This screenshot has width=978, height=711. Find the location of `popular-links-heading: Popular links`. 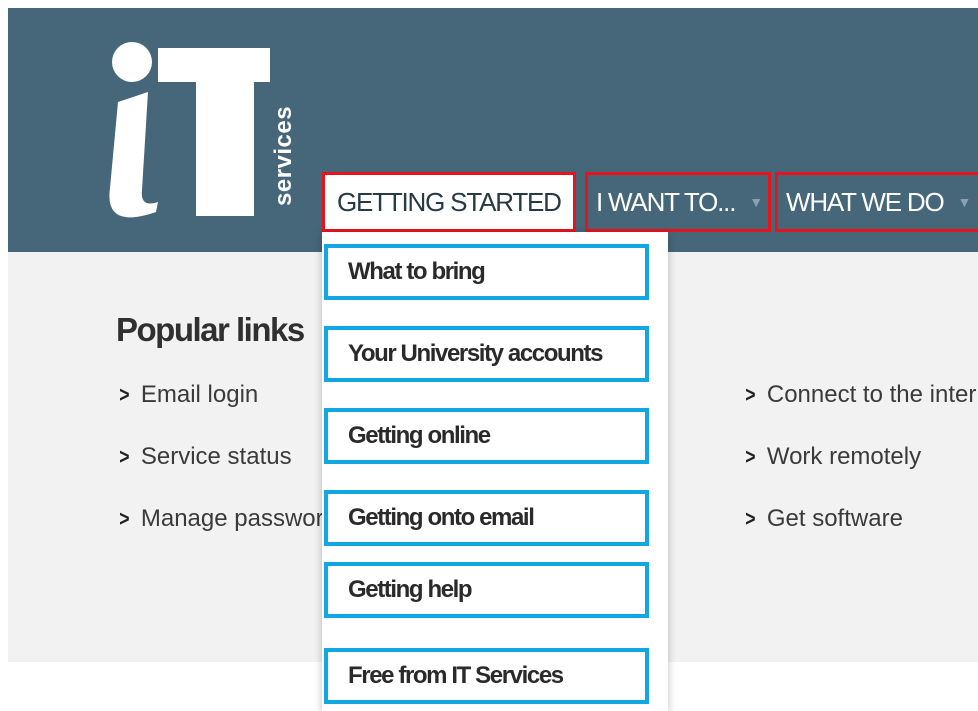

popular-links-heading: Popular links is located at coordinates (210, 329).